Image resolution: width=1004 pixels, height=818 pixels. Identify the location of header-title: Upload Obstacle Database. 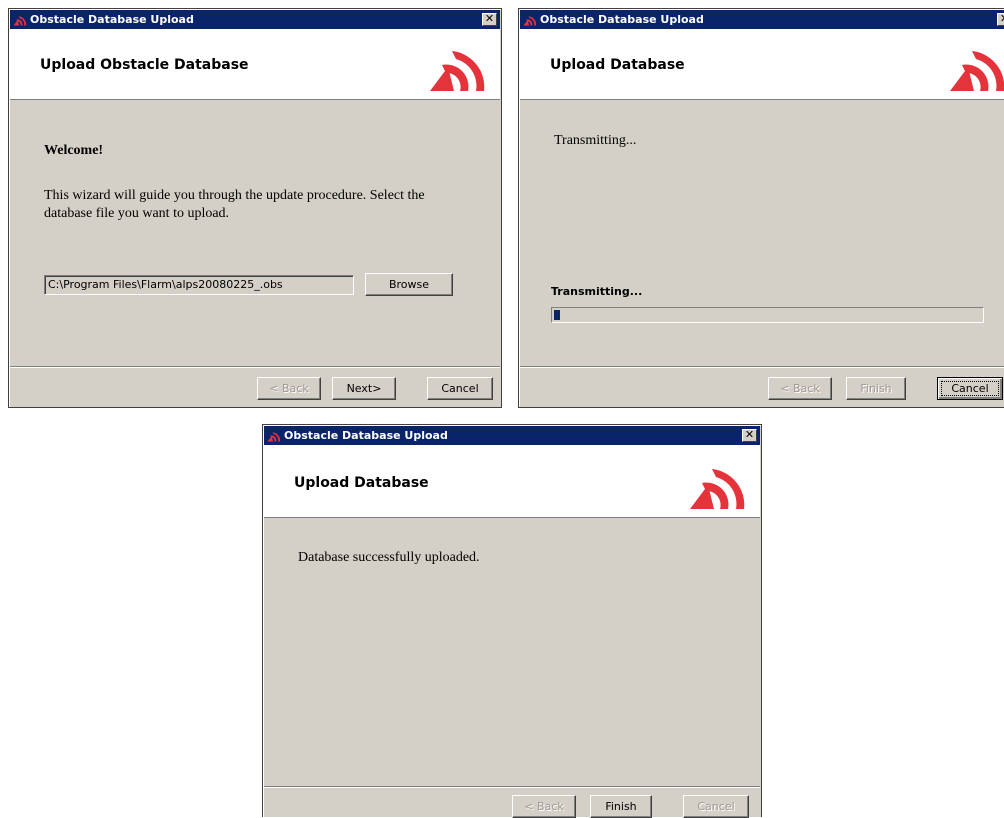
(144, 65).